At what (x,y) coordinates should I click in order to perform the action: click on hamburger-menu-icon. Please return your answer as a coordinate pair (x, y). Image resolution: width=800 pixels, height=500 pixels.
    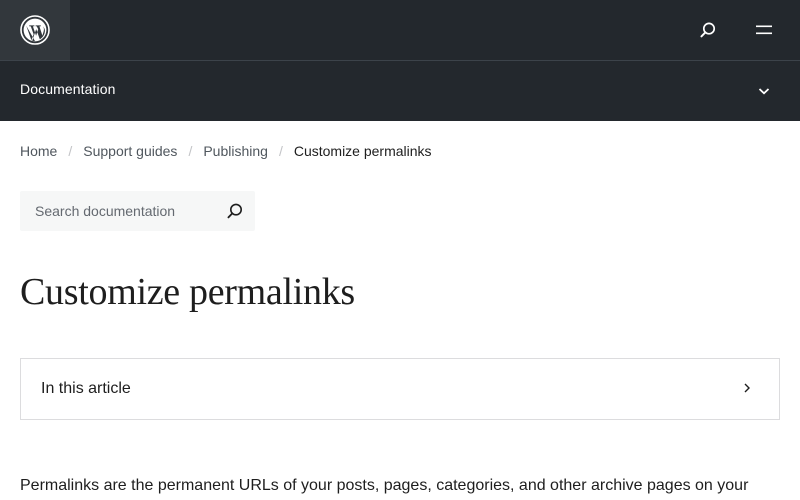
    Looking at the image, I should click on (764, 30).